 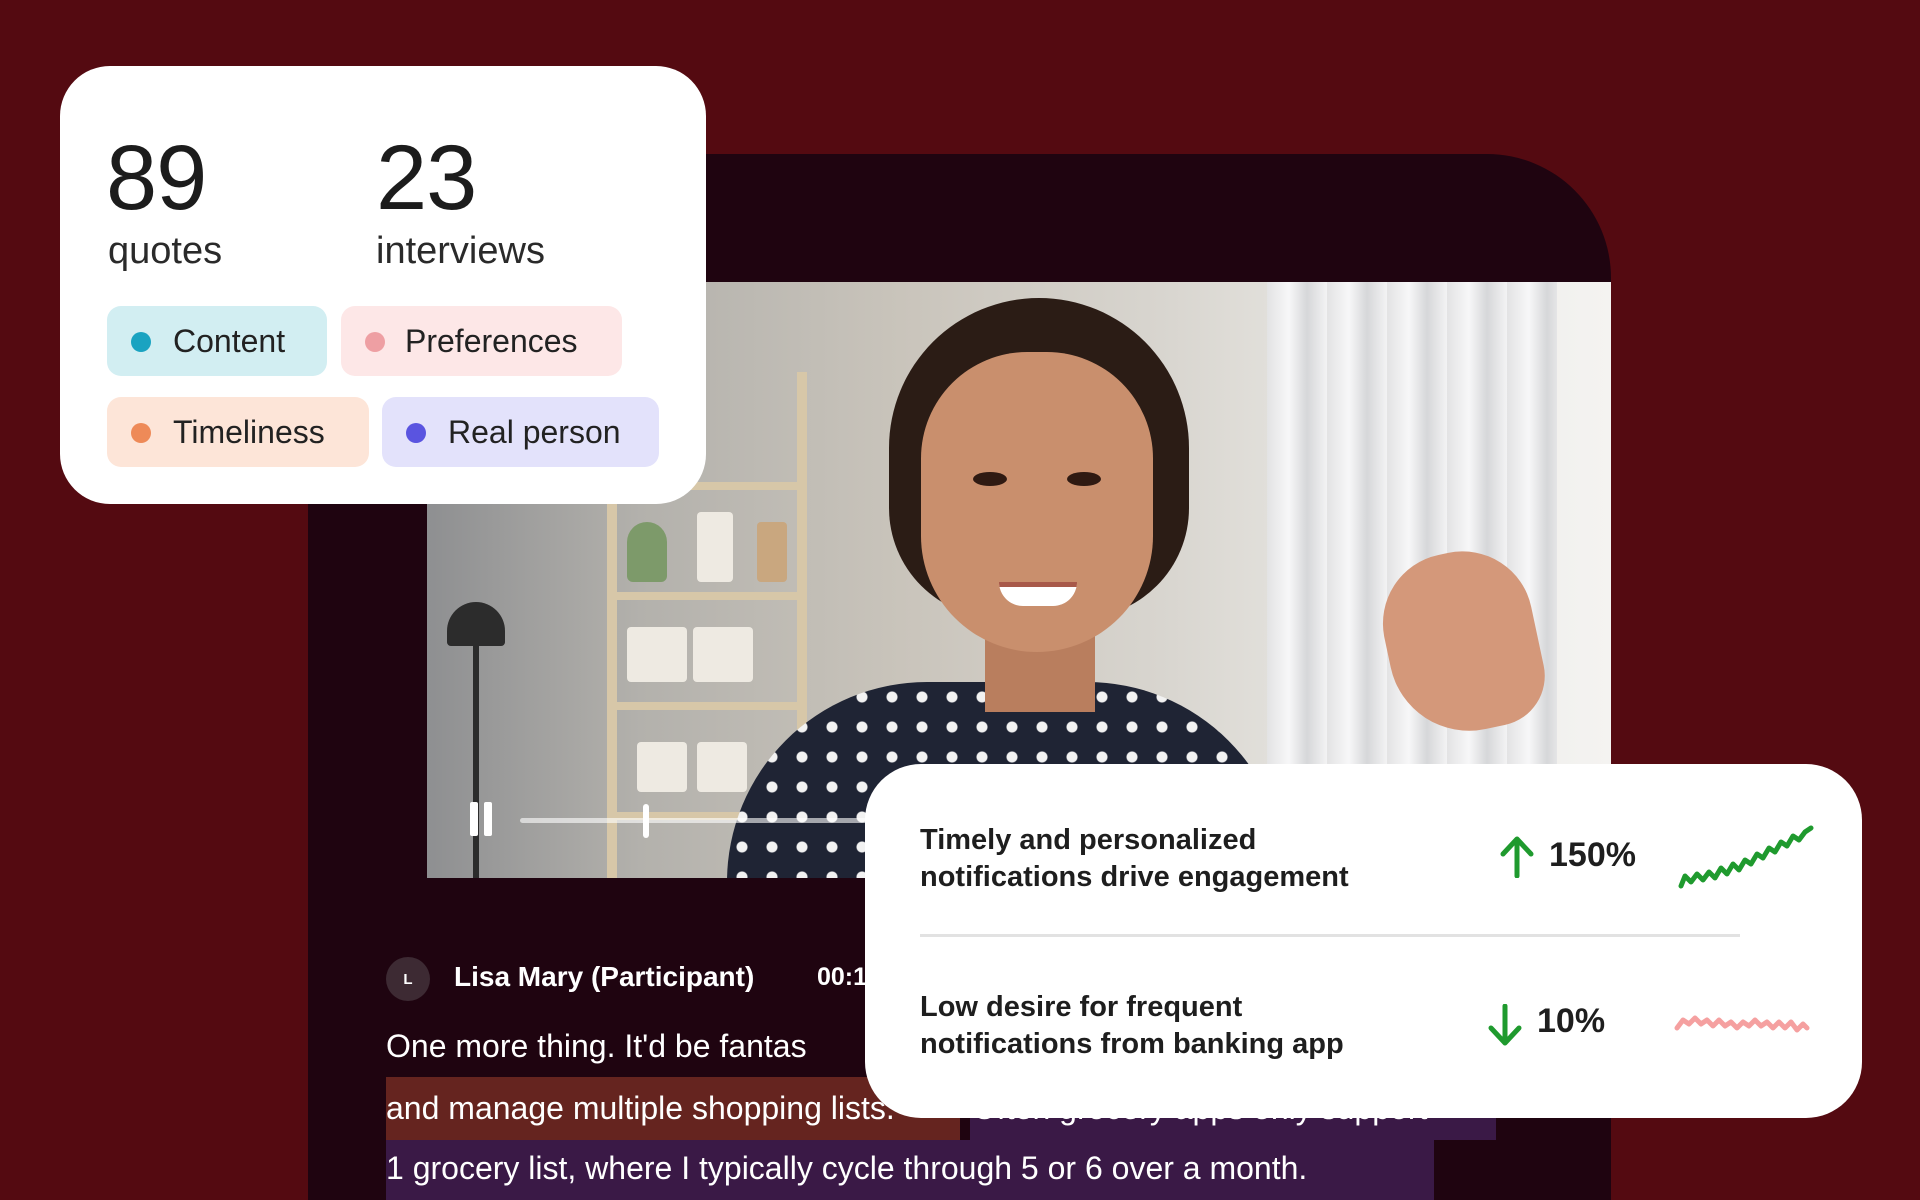 What do you see at coordinates (249, 431) in the screenshot?
I see `tag-label: Timeliness` at bounding box center [249, 431].